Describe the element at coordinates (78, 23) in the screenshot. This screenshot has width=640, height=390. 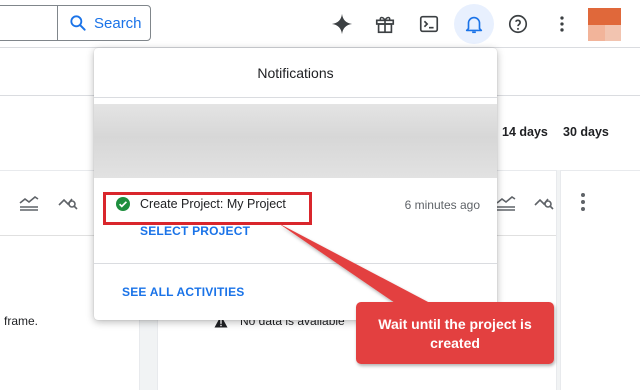
I see `search-icon` at that location.